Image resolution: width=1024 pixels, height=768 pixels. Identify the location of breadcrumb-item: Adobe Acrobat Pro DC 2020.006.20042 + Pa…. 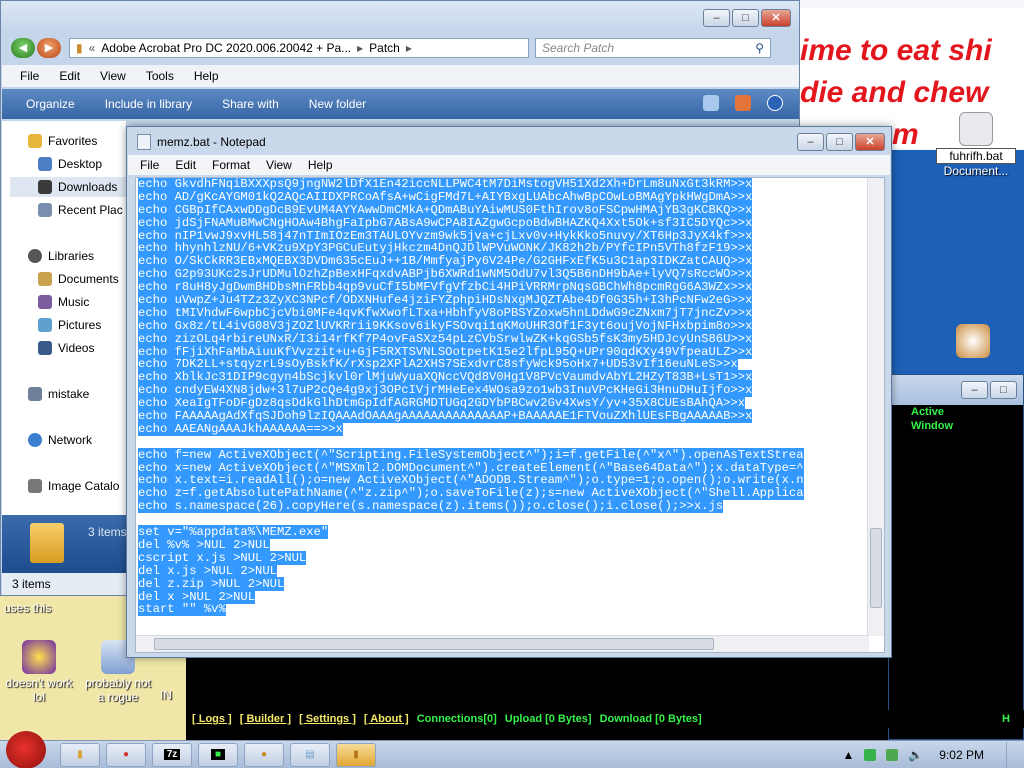
(226, 48).